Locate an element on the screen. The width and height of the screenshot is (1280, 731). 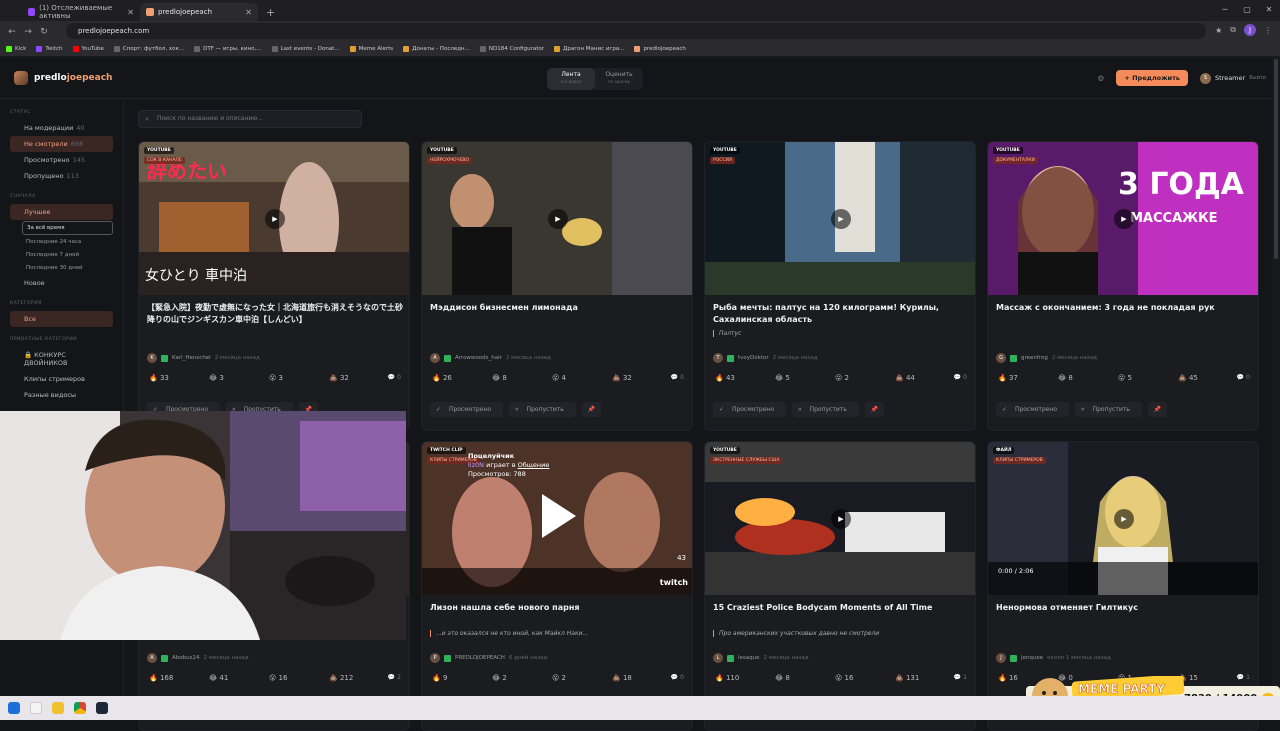
sidebar-item-new: Новое is located at coordinates (61, 283).